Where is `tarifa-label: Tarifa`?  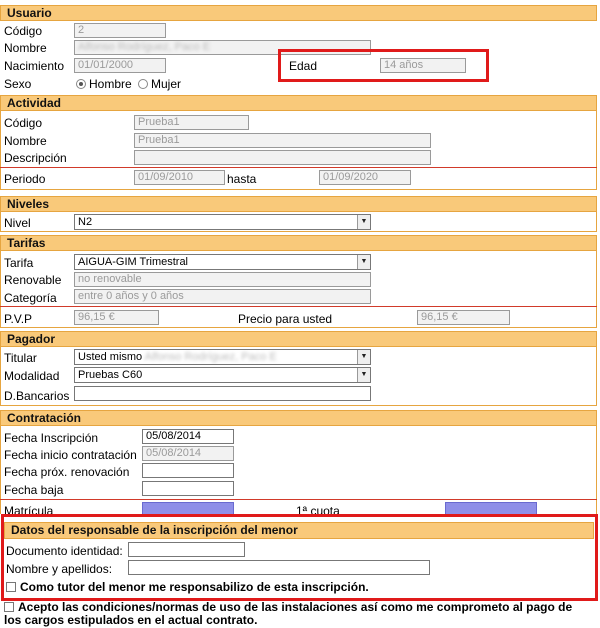
tarifa-label: Tarifa is located at coordinates (19, 263).